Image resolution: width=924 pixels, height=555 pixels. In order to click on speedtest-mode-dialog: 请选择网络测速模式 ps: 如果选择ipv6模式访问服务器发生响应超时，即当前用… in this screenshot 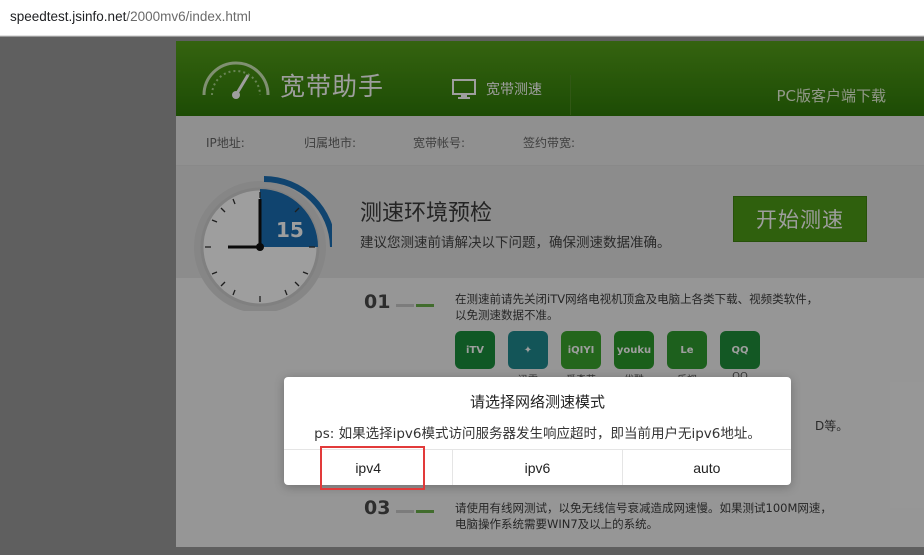, I will do `click(537, 431)`.